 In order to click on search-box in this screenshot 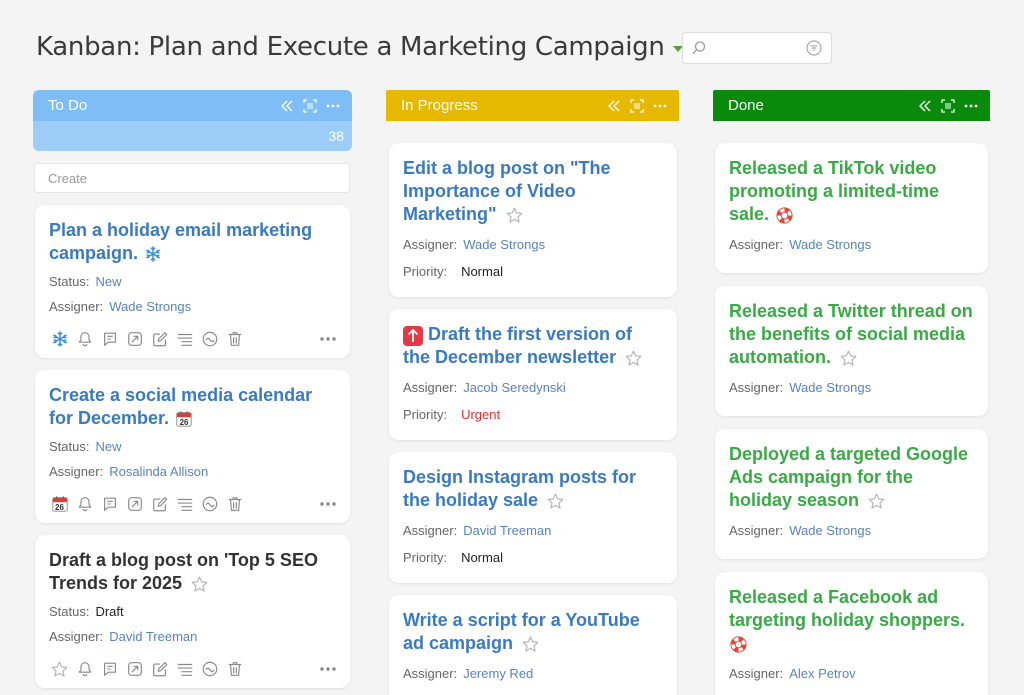, I will do `click(757, 48)`.